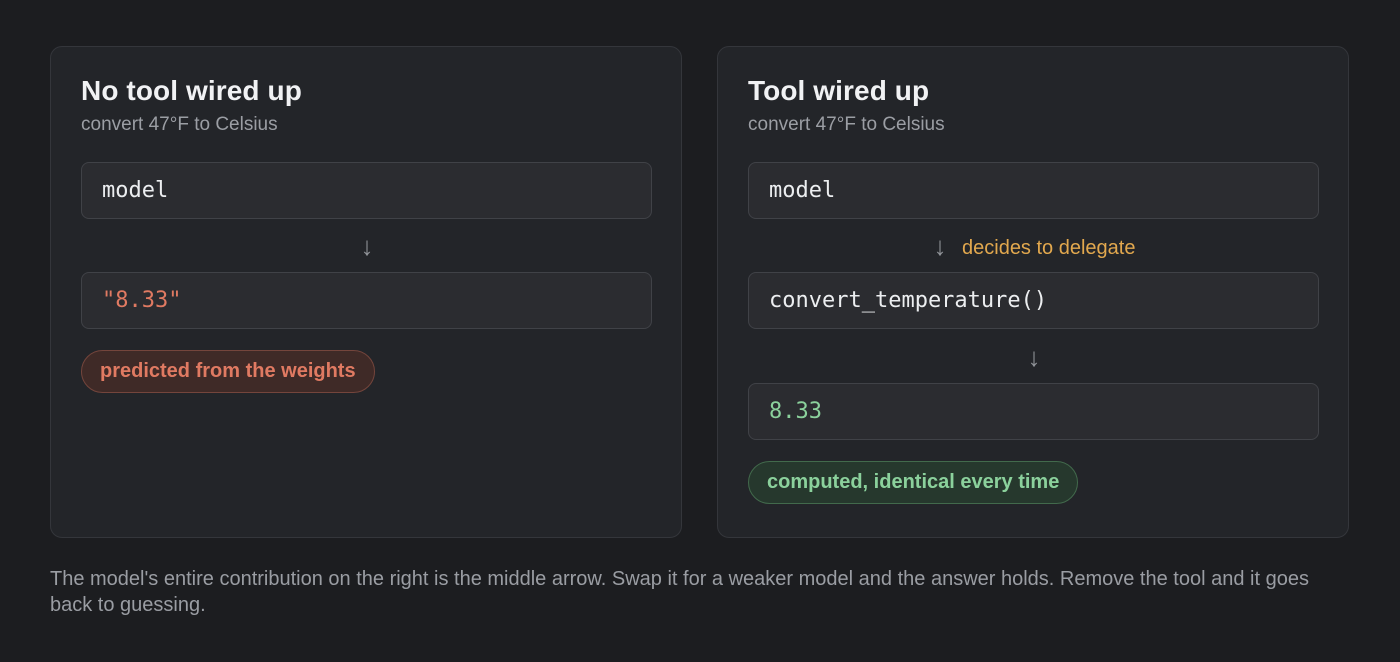 The height and width of the screenshot is (662, 1400). Describe the element at coordinates (1033, 300) in the screenshot. I see `tool-call-box: convert_temperature()` at that location.